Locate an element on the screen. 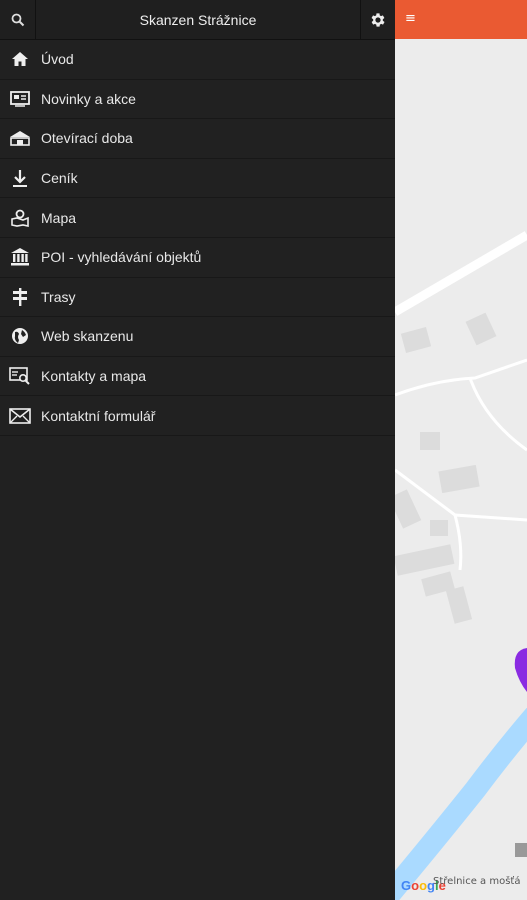  signpost-icon is located at coordinates (20, 296).